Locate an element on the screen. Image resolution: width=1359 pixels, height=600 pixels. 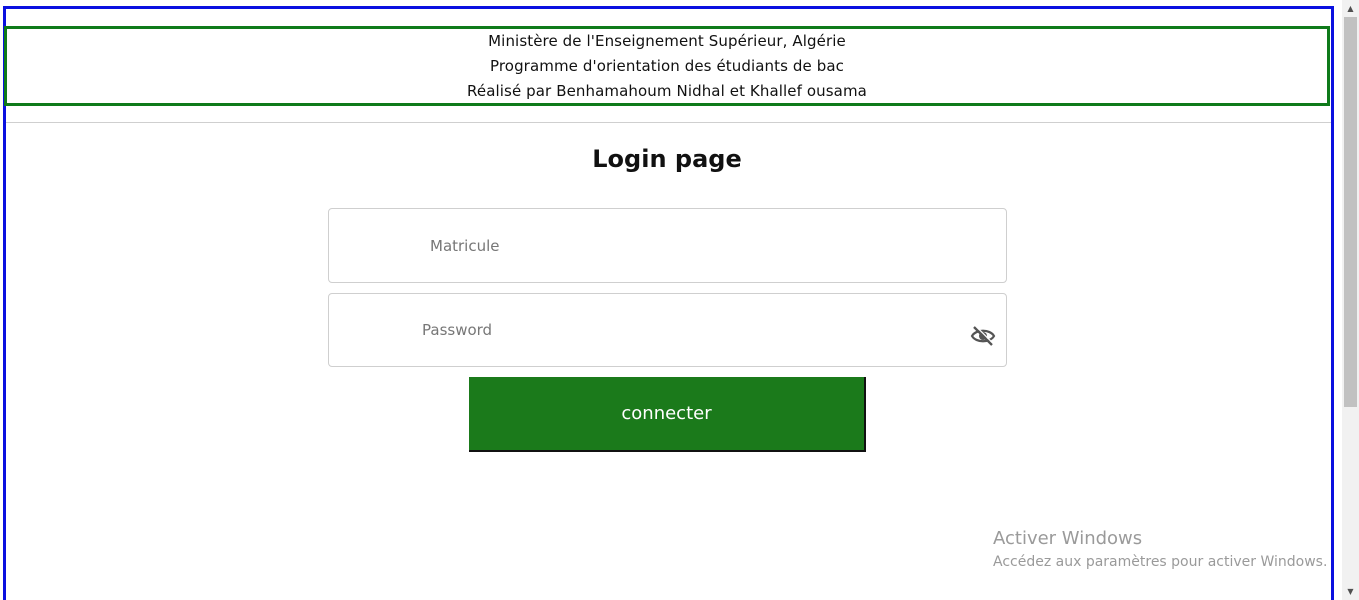
vertical-scrollbar: ▲ ▼ is located at coordinates (1350, 300).